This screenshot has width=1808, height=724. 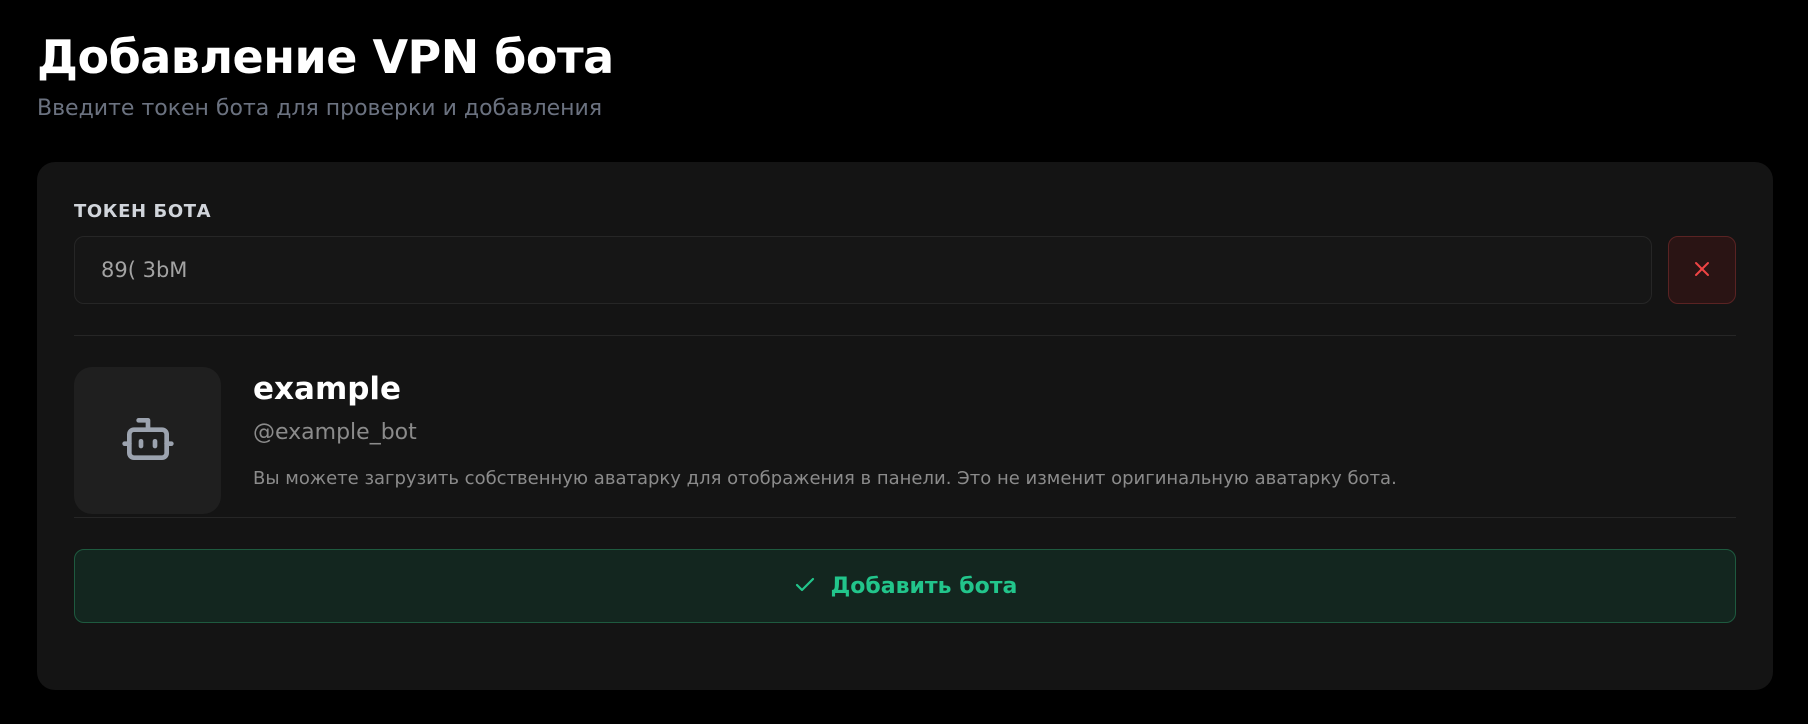 What do you see at coordinates (805, 586) in the screenshot?
I see `check-icon` at bounding box center [805, 586].